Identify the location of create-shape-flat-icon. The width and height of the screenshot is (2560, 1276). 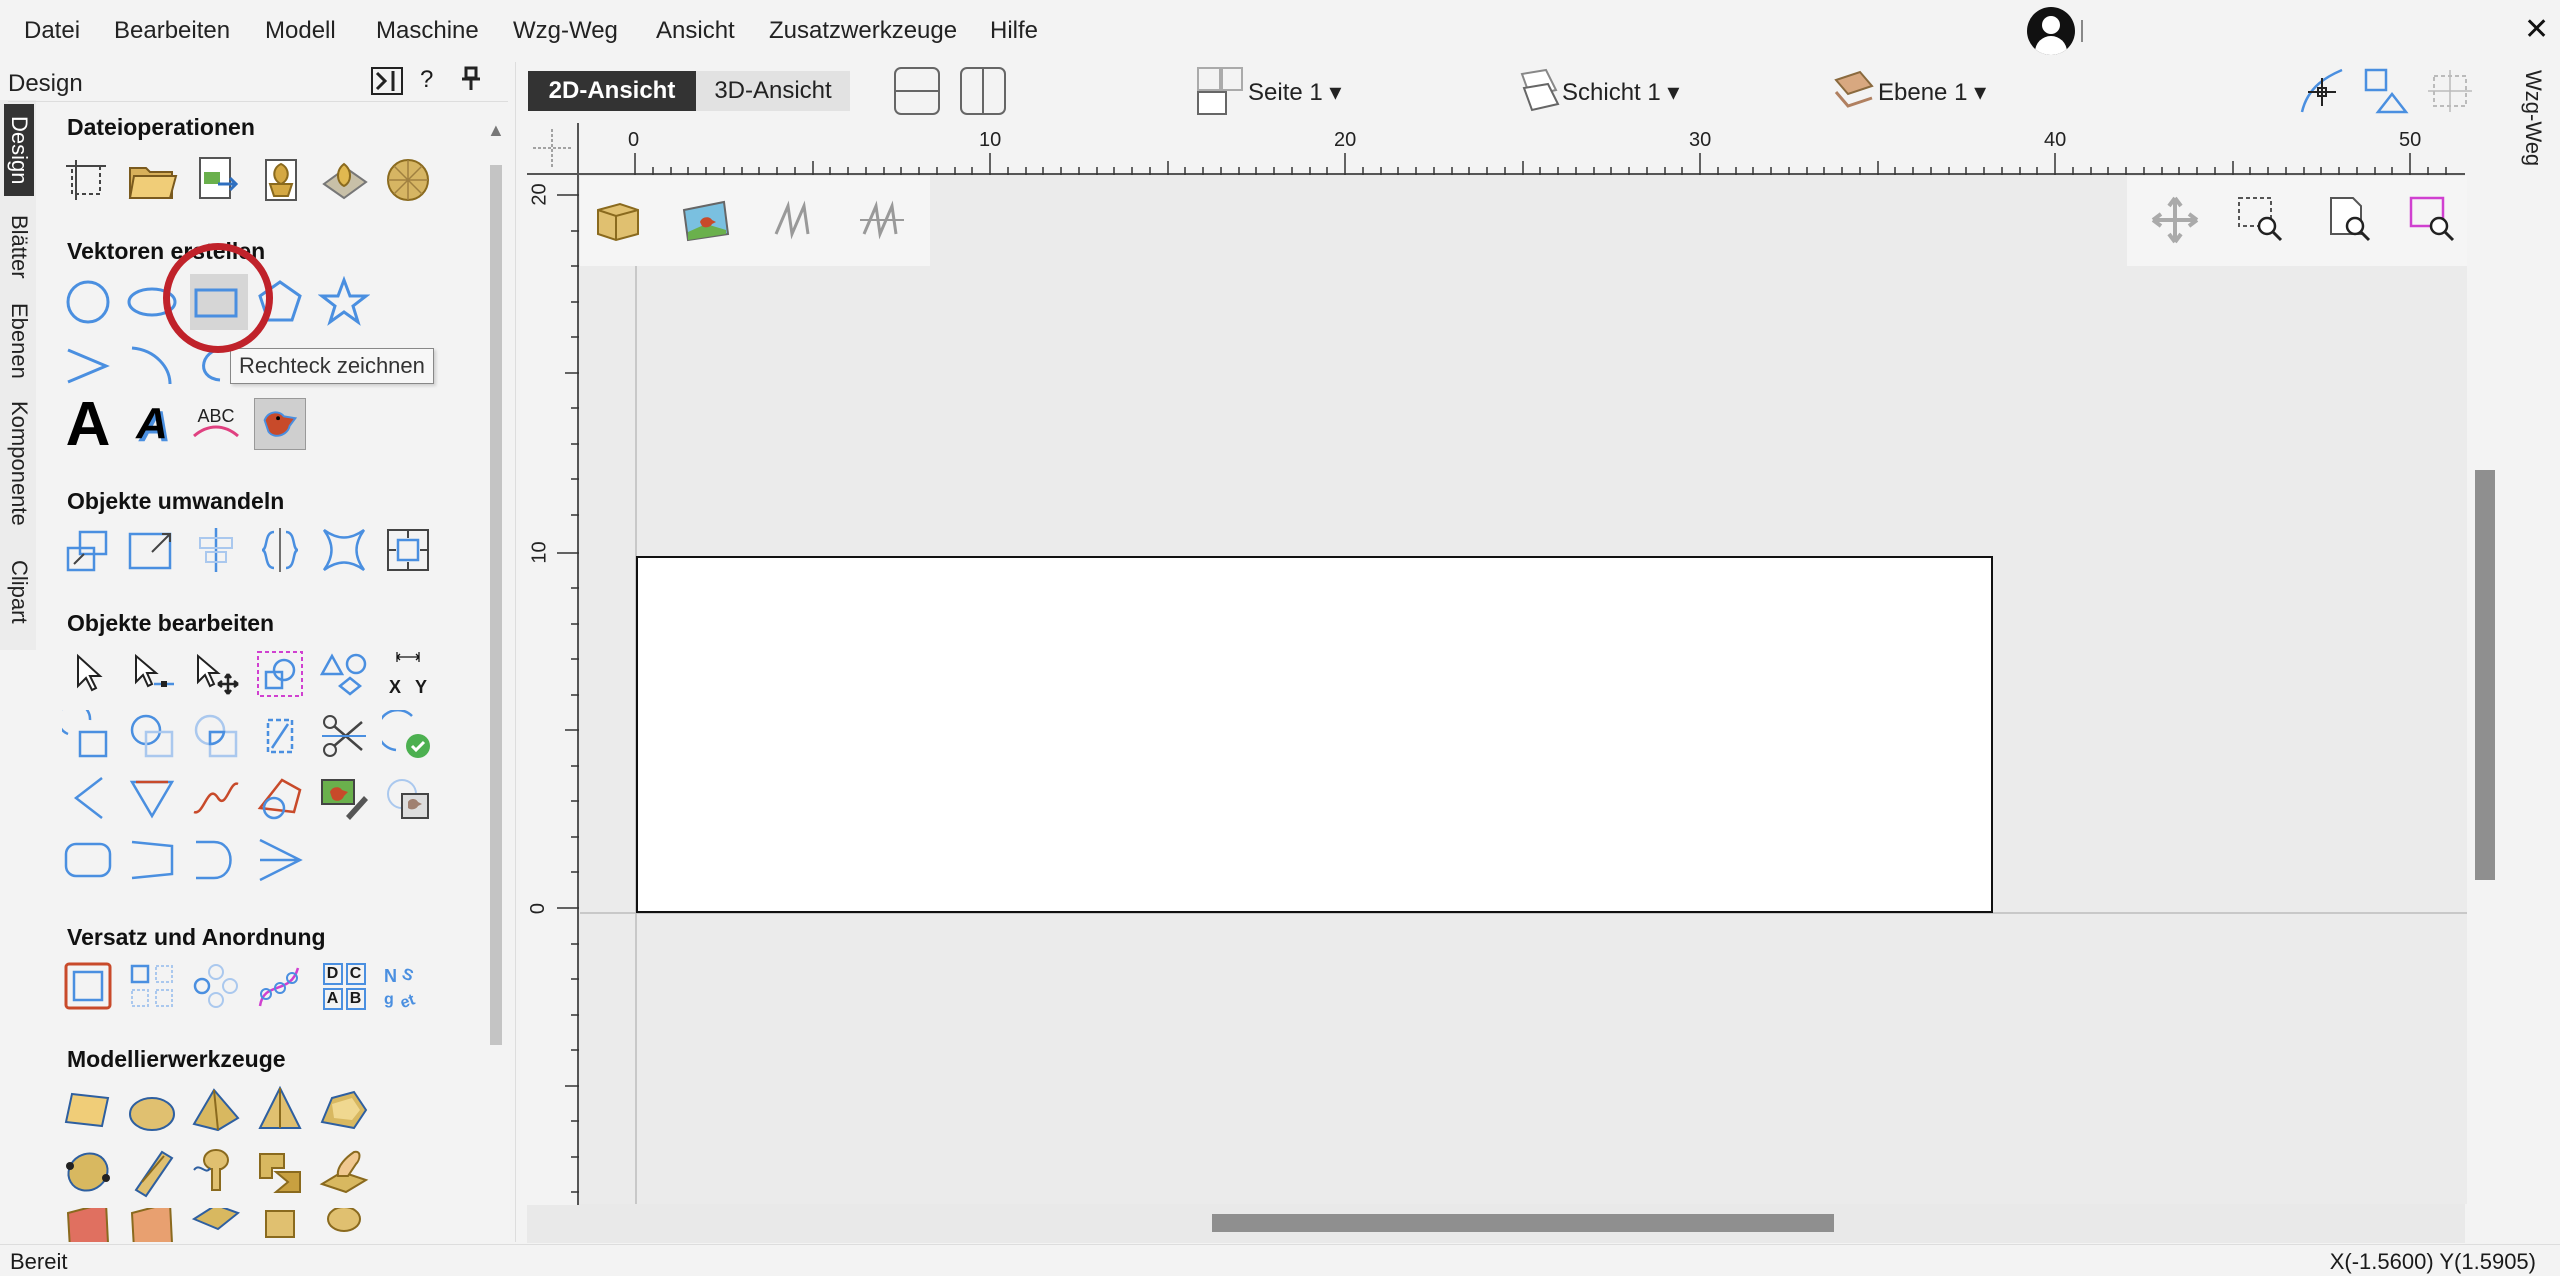
(88, 1110).